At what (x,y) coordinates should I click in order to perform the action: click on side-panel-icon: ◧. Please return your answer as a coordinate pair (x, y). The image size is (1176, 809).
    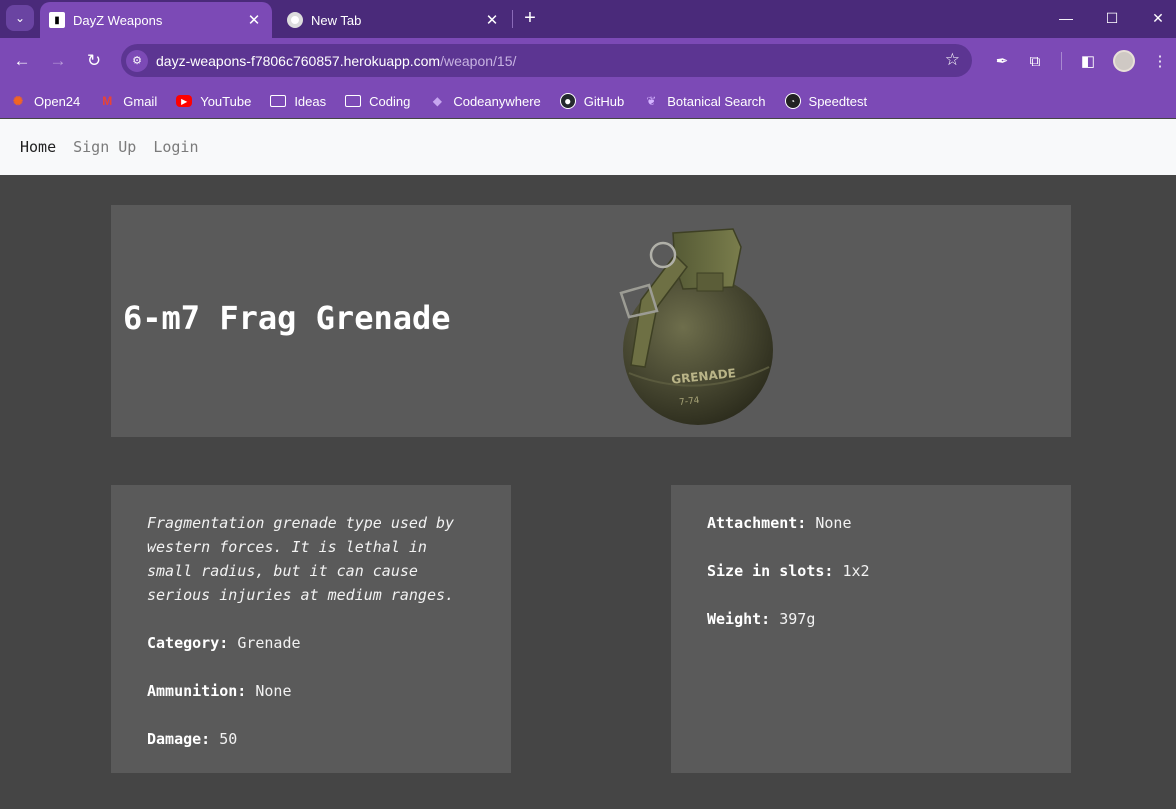
    Looking at the image, I should click on (1088, 61).